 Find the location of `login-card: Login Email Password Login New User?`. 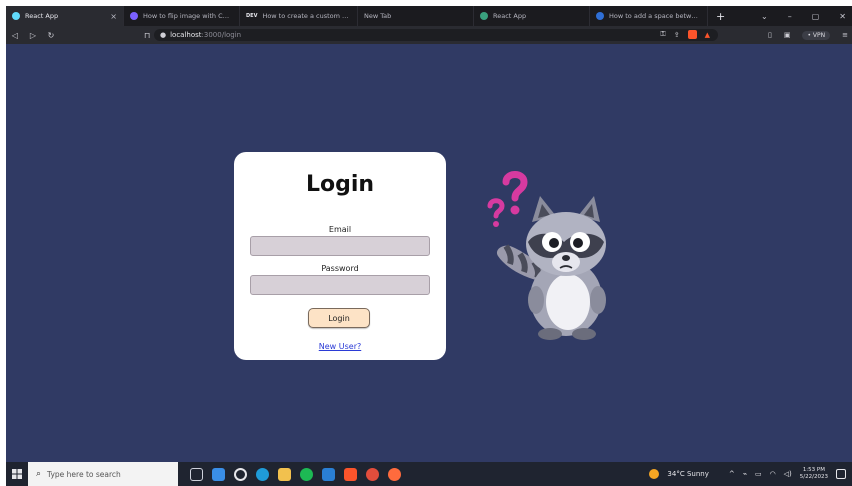

login-card: Login Email Password Login New User? is located at coordinates (340, 256).